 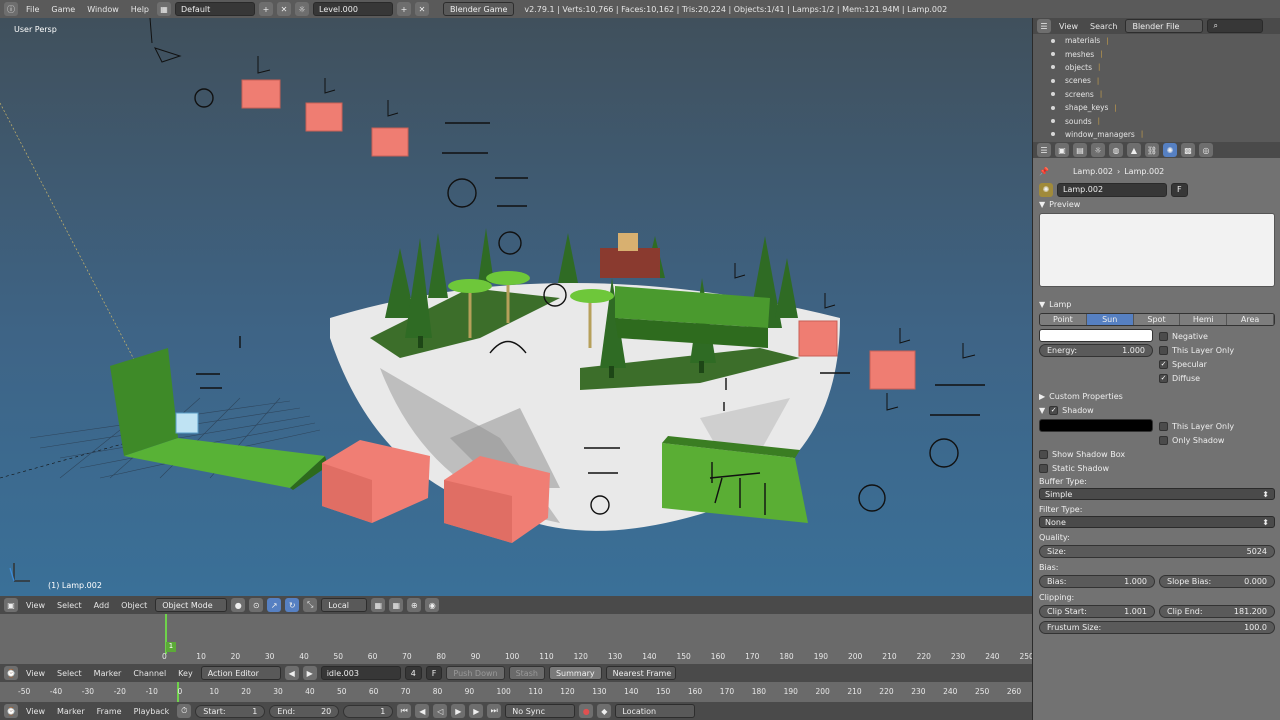 I want to click on menu-file: File, so click(x=32, y=9).